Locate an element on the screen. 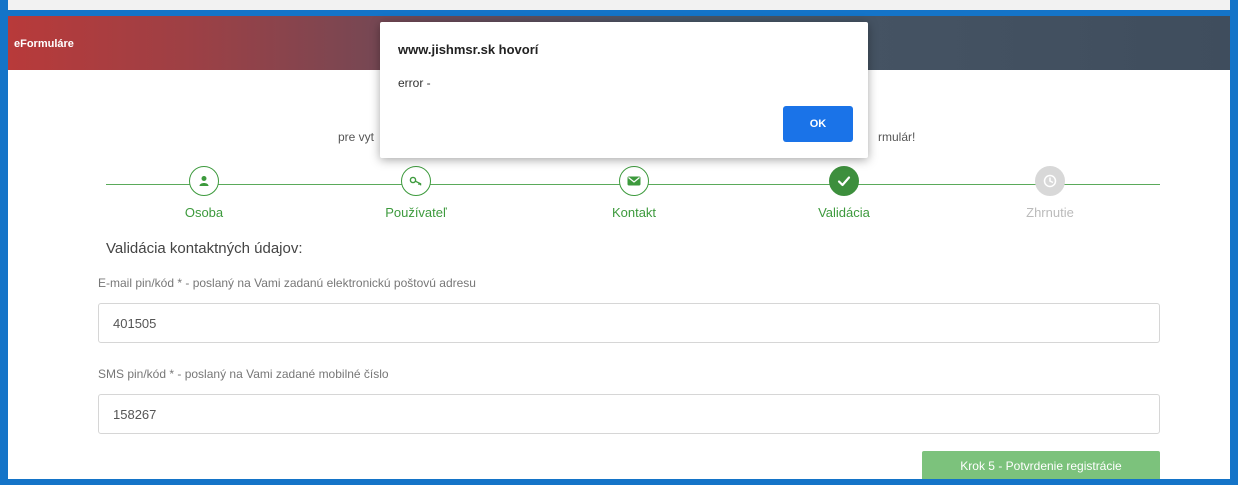  step-validacia: Validácia is located at coordinates (844, 193).